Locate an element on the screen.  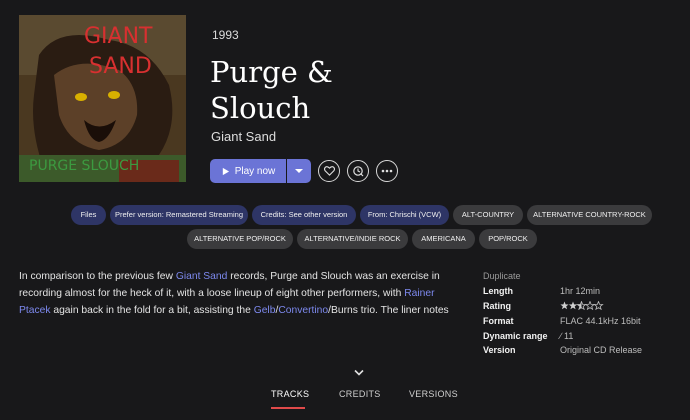
tag-from: From: Chrischi (VCW) is located at coordinates (404, 215).